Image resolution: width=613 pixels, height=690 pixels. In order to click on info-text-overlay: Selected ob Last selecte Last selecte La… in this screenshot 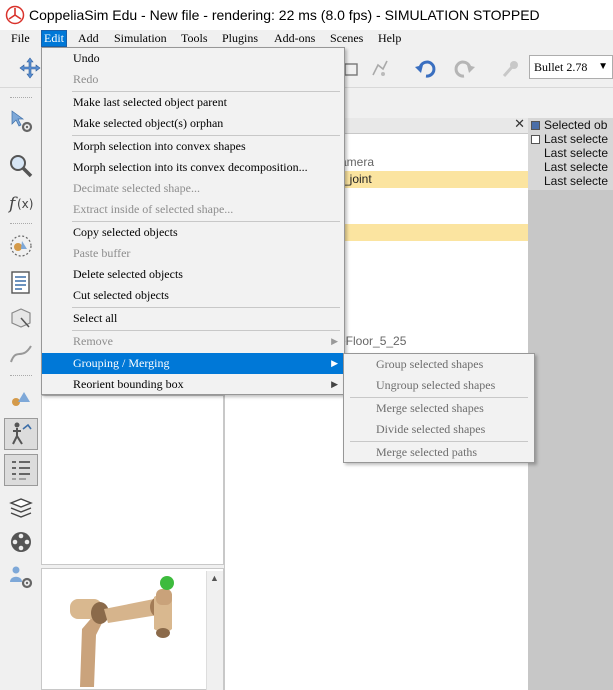, I will do `click(570, 154)`.